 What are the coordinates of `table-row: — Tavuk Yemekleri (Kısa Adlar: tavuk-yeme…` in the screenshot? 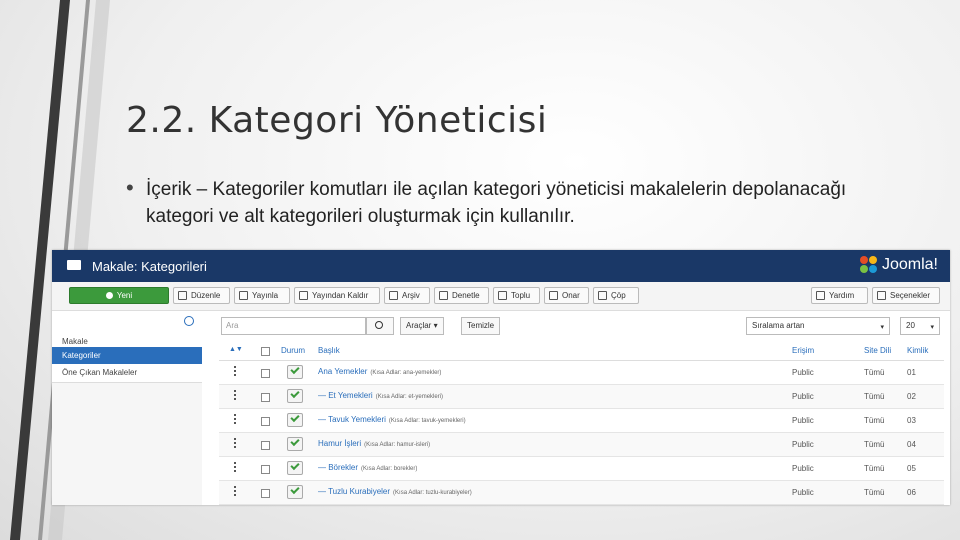 It's located at (581, 421).